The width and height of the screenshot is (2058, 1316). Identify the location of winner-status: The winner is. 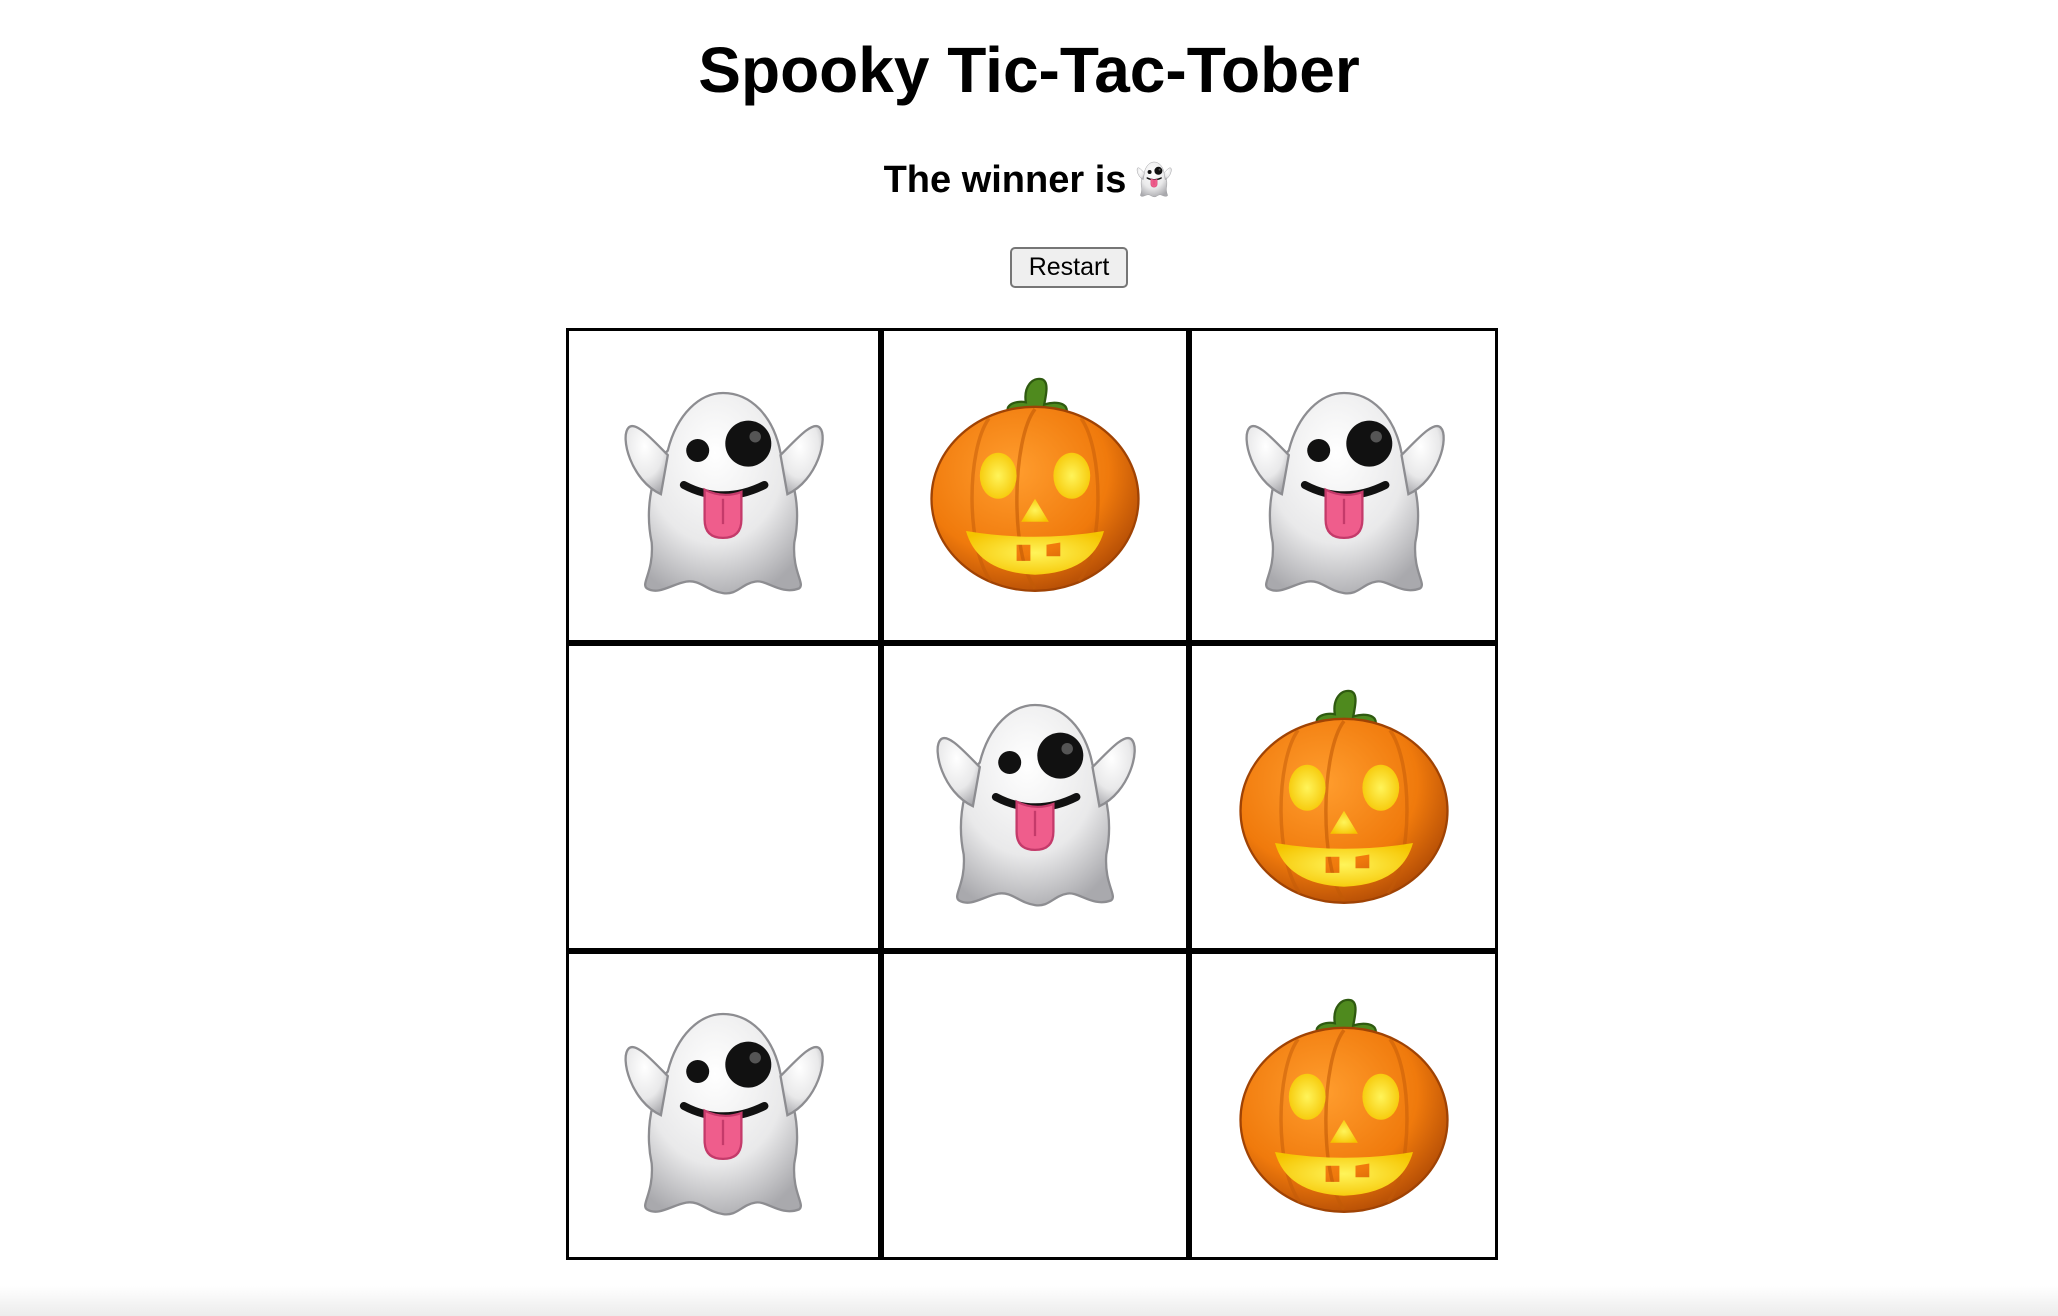
(1029, 180).